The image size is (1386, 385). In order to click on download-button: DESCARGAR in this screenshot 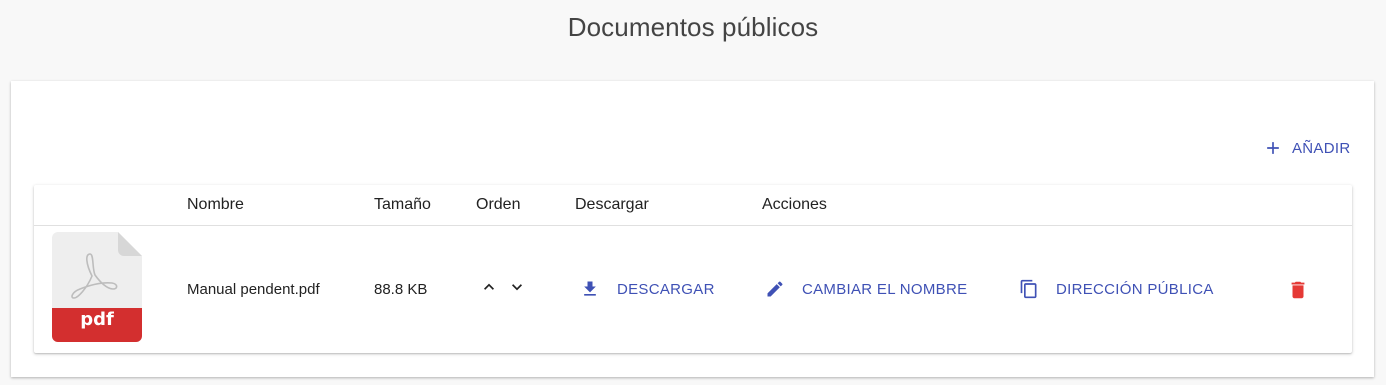, I will do `click(647, 289)`.